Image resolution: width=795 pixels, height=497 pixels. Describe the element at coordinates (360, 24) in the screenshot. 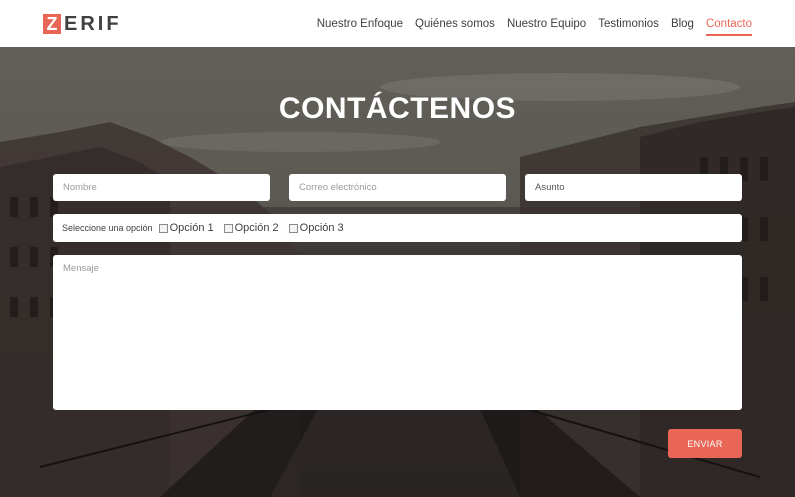

I see `nav-nuestro-enfoque: Nuestro Enfoque` at that location.